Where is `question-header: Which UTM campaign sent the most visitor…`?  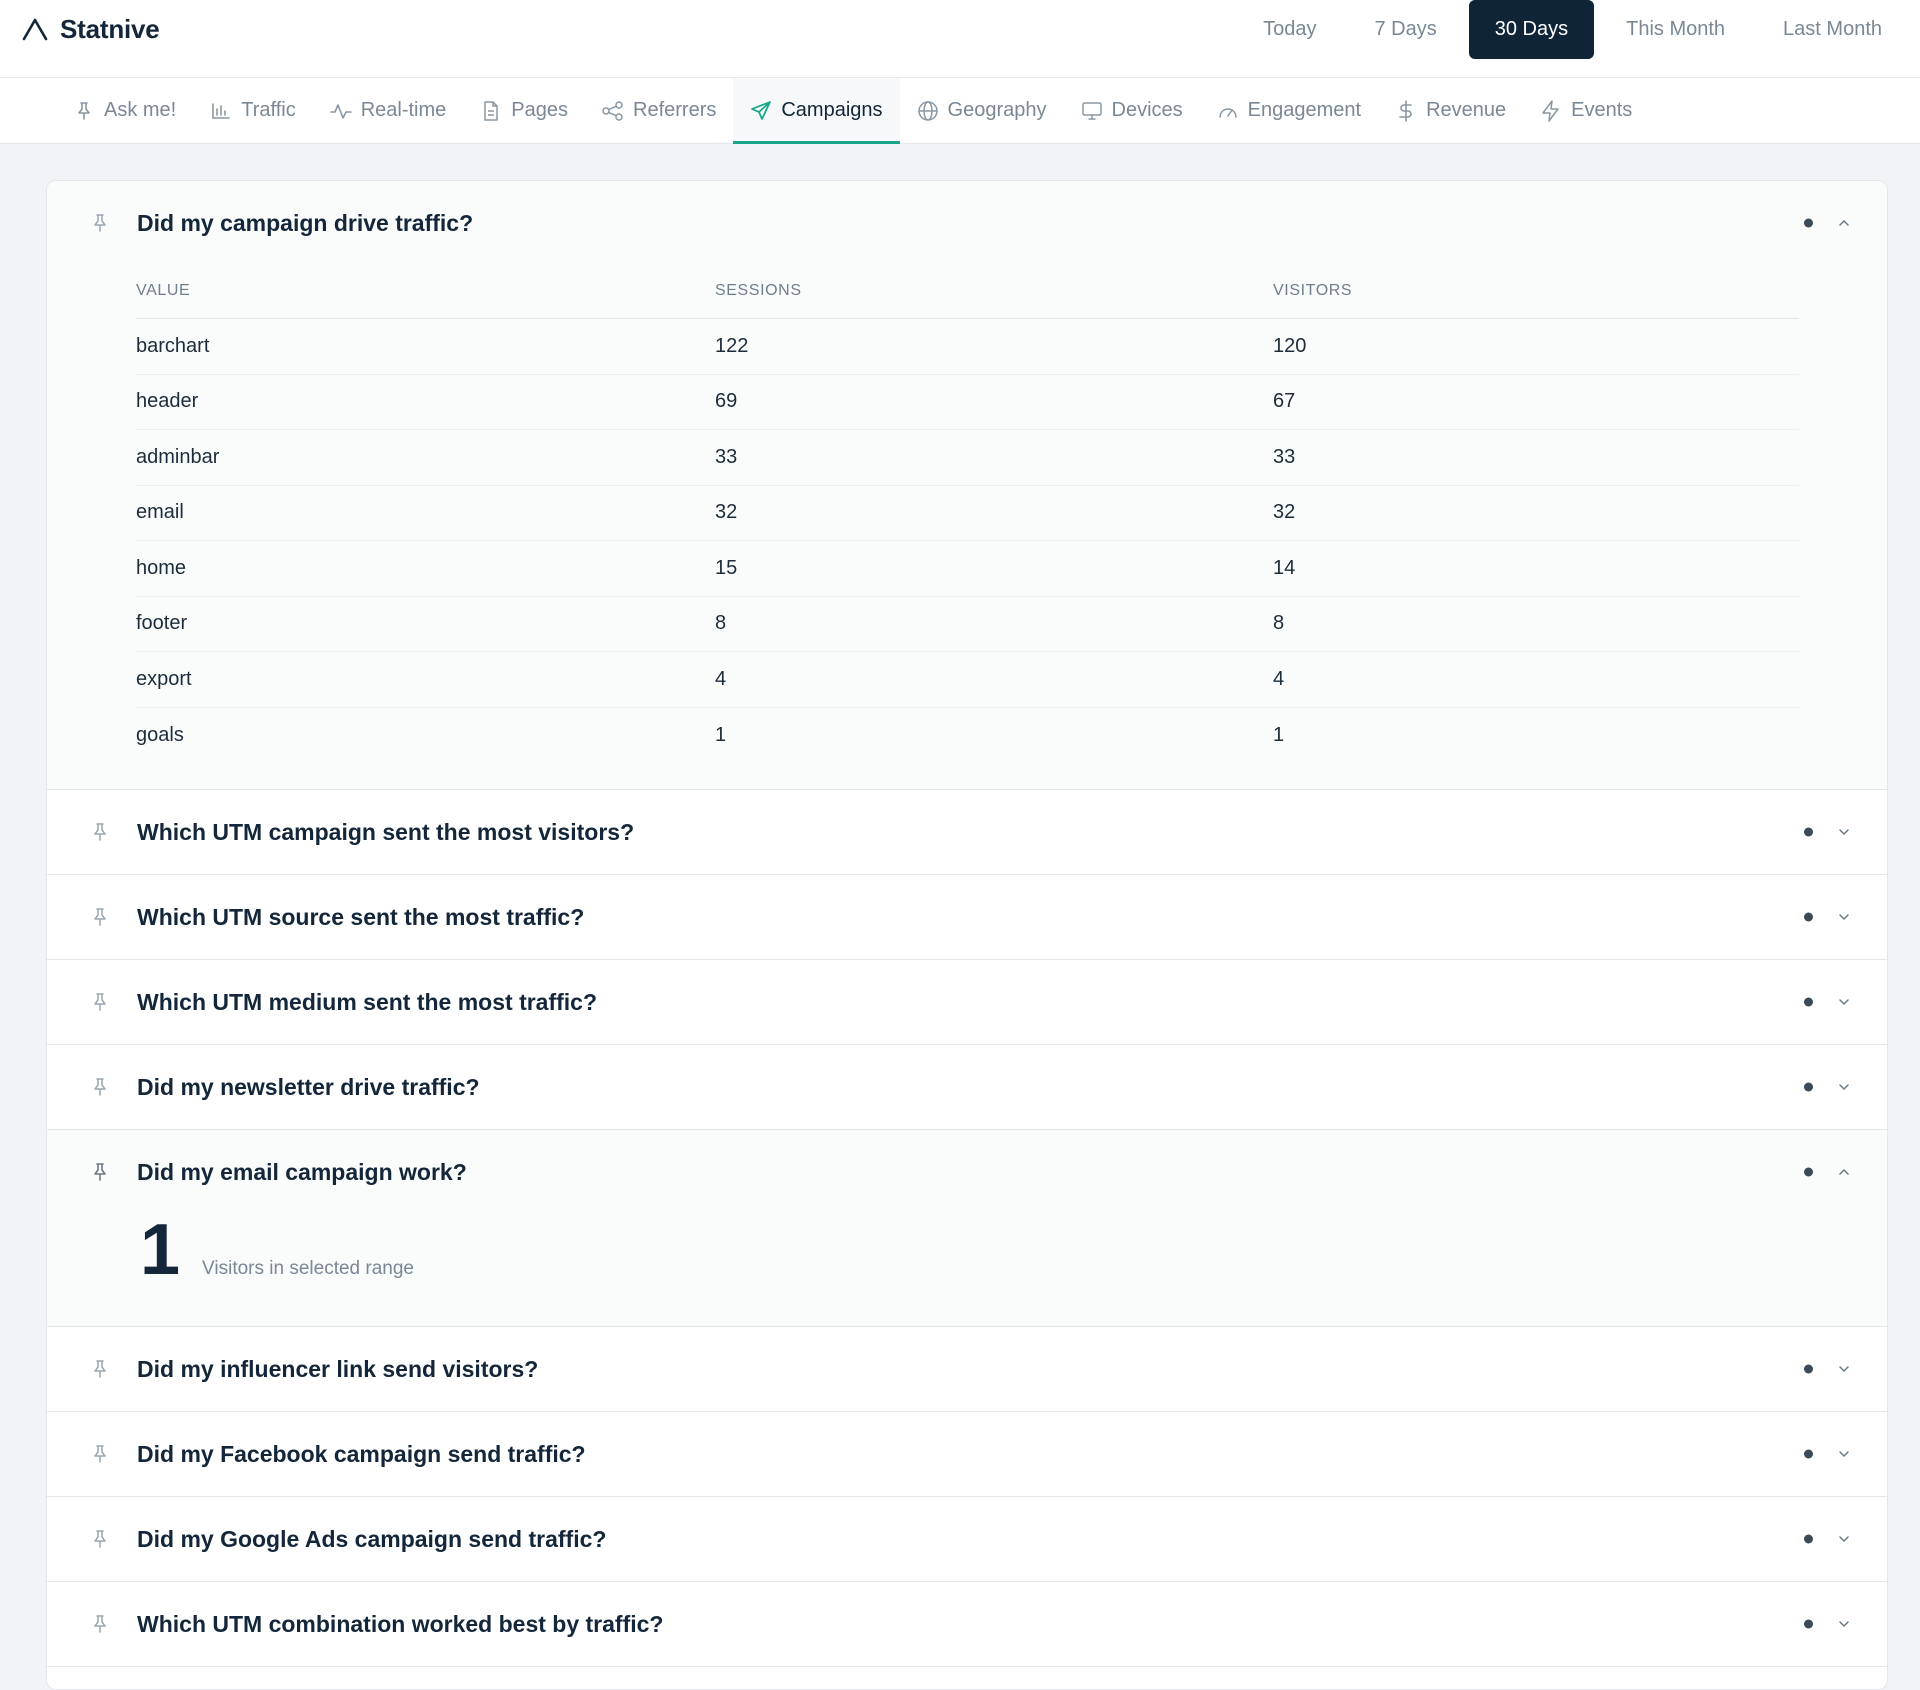 question-header: Which UTM campaign sent the most visitor… is located at coordinates (967, 832).